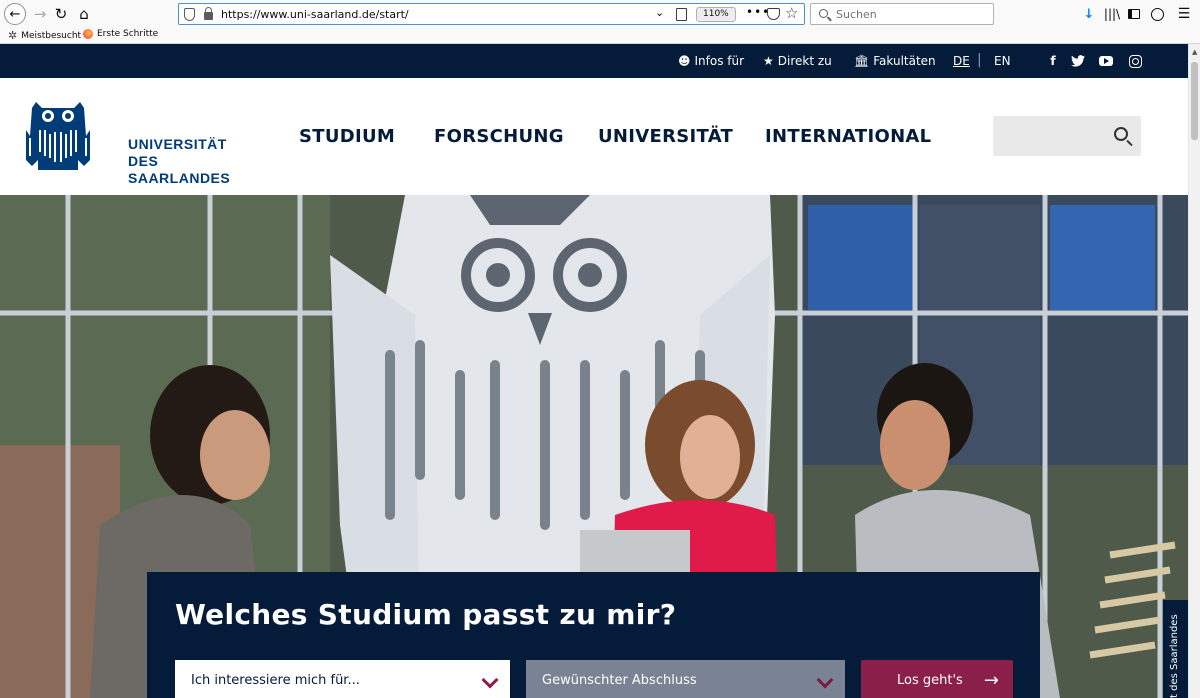  Describe the element at coordinates (84, 14) in the screenshot. I see `home-icon: ⌂` at that location.